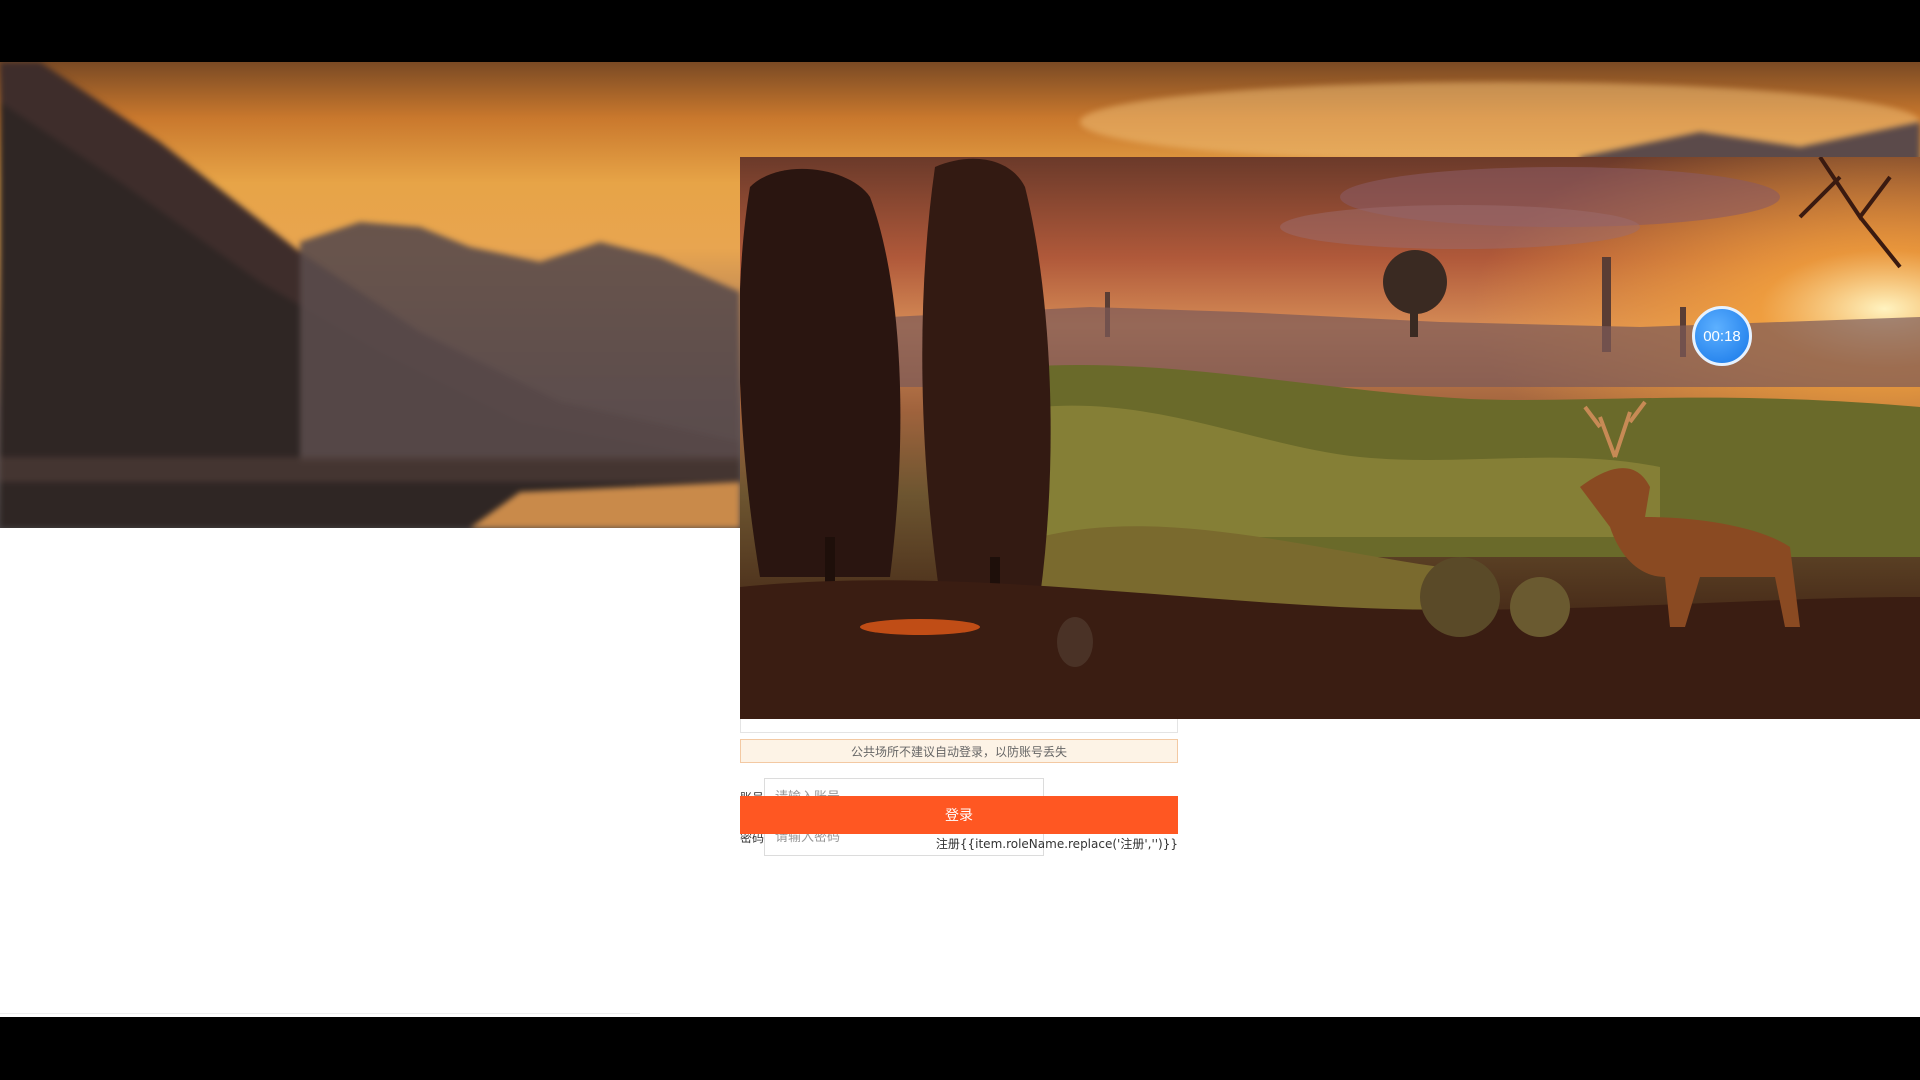 Image resolution: width=1920 pixels, height=1080 pixels. Describe the element at coordinates (1039, 843) in the screenshot. I see `register-link: 注册{{item.roleName.replace('注册','')}}` at that location.